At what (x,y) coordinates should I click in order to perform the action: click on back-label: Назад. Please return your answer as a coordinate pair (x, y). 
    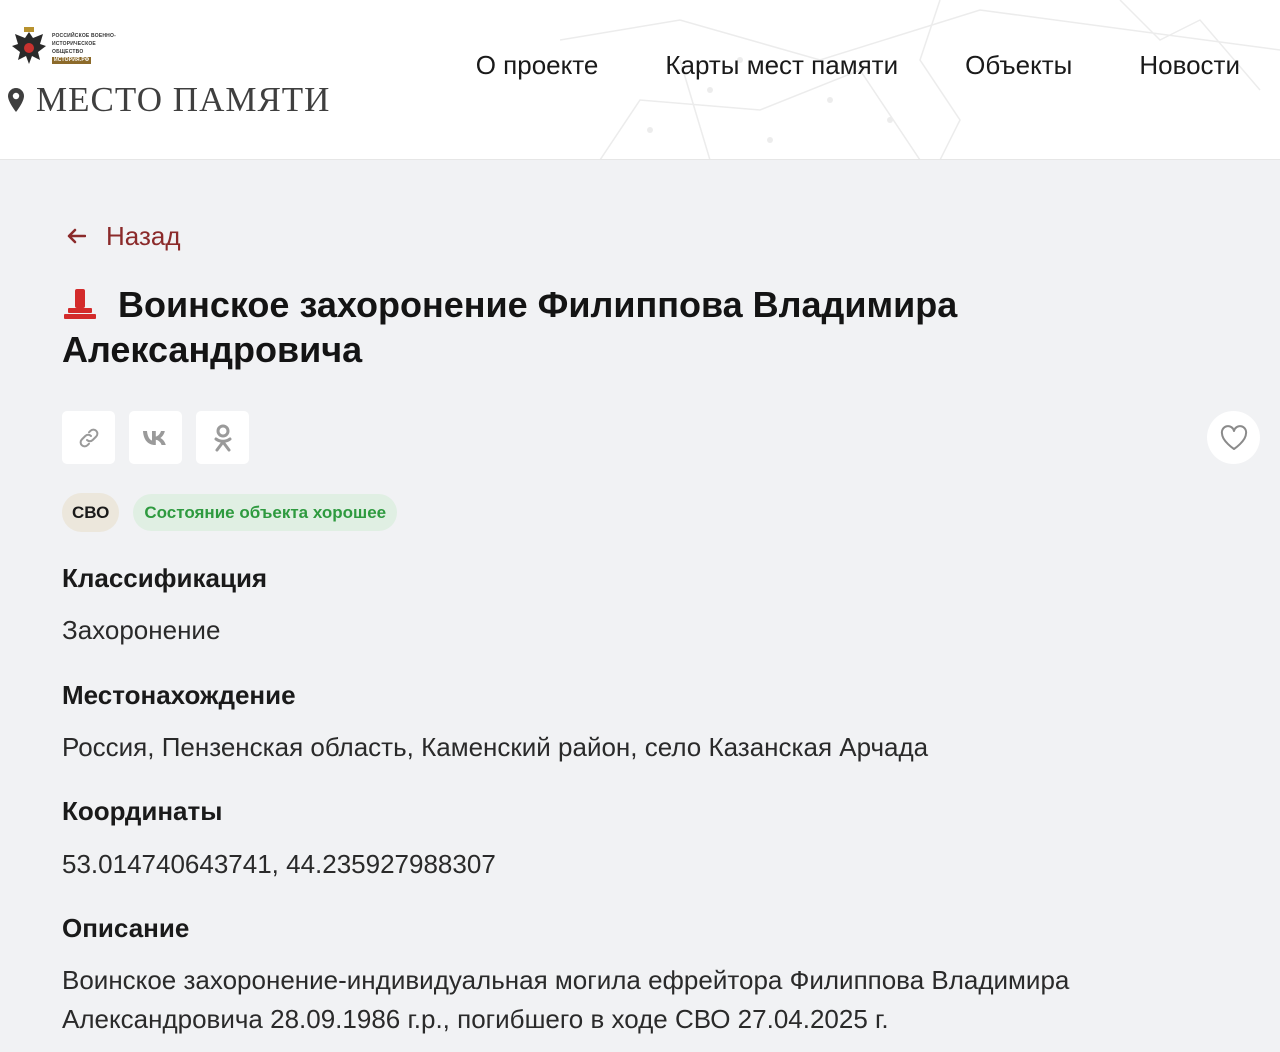
    Looking at the image, I should click on (143, 235).